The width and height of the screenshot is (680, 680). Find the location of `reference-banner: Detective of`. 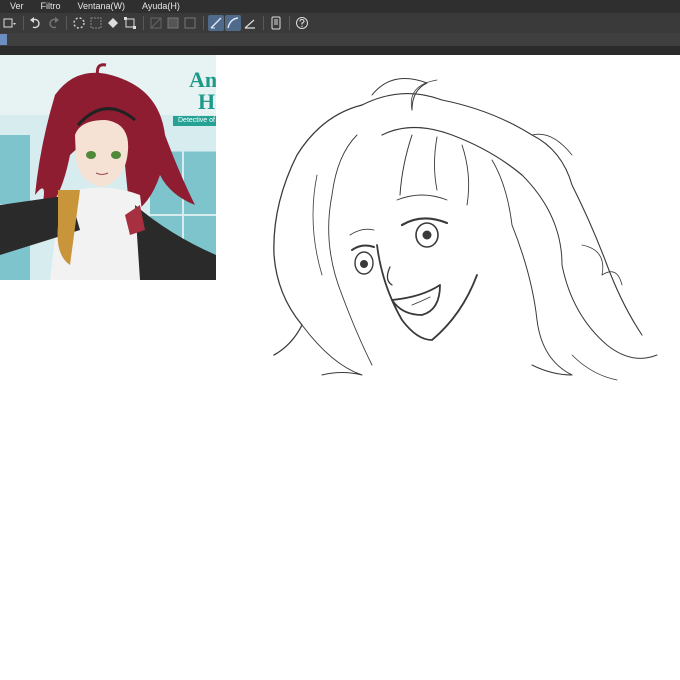

reference-banner: Detective of is located at coordinates (194, 121).